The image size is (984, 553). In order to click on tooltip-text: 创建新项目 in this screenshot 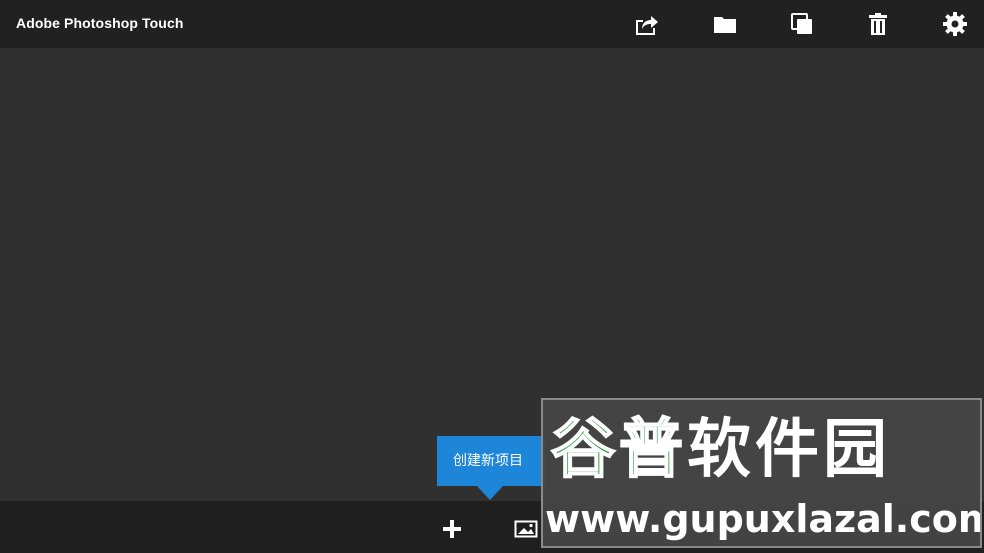, I will do `click(488, 461)`.